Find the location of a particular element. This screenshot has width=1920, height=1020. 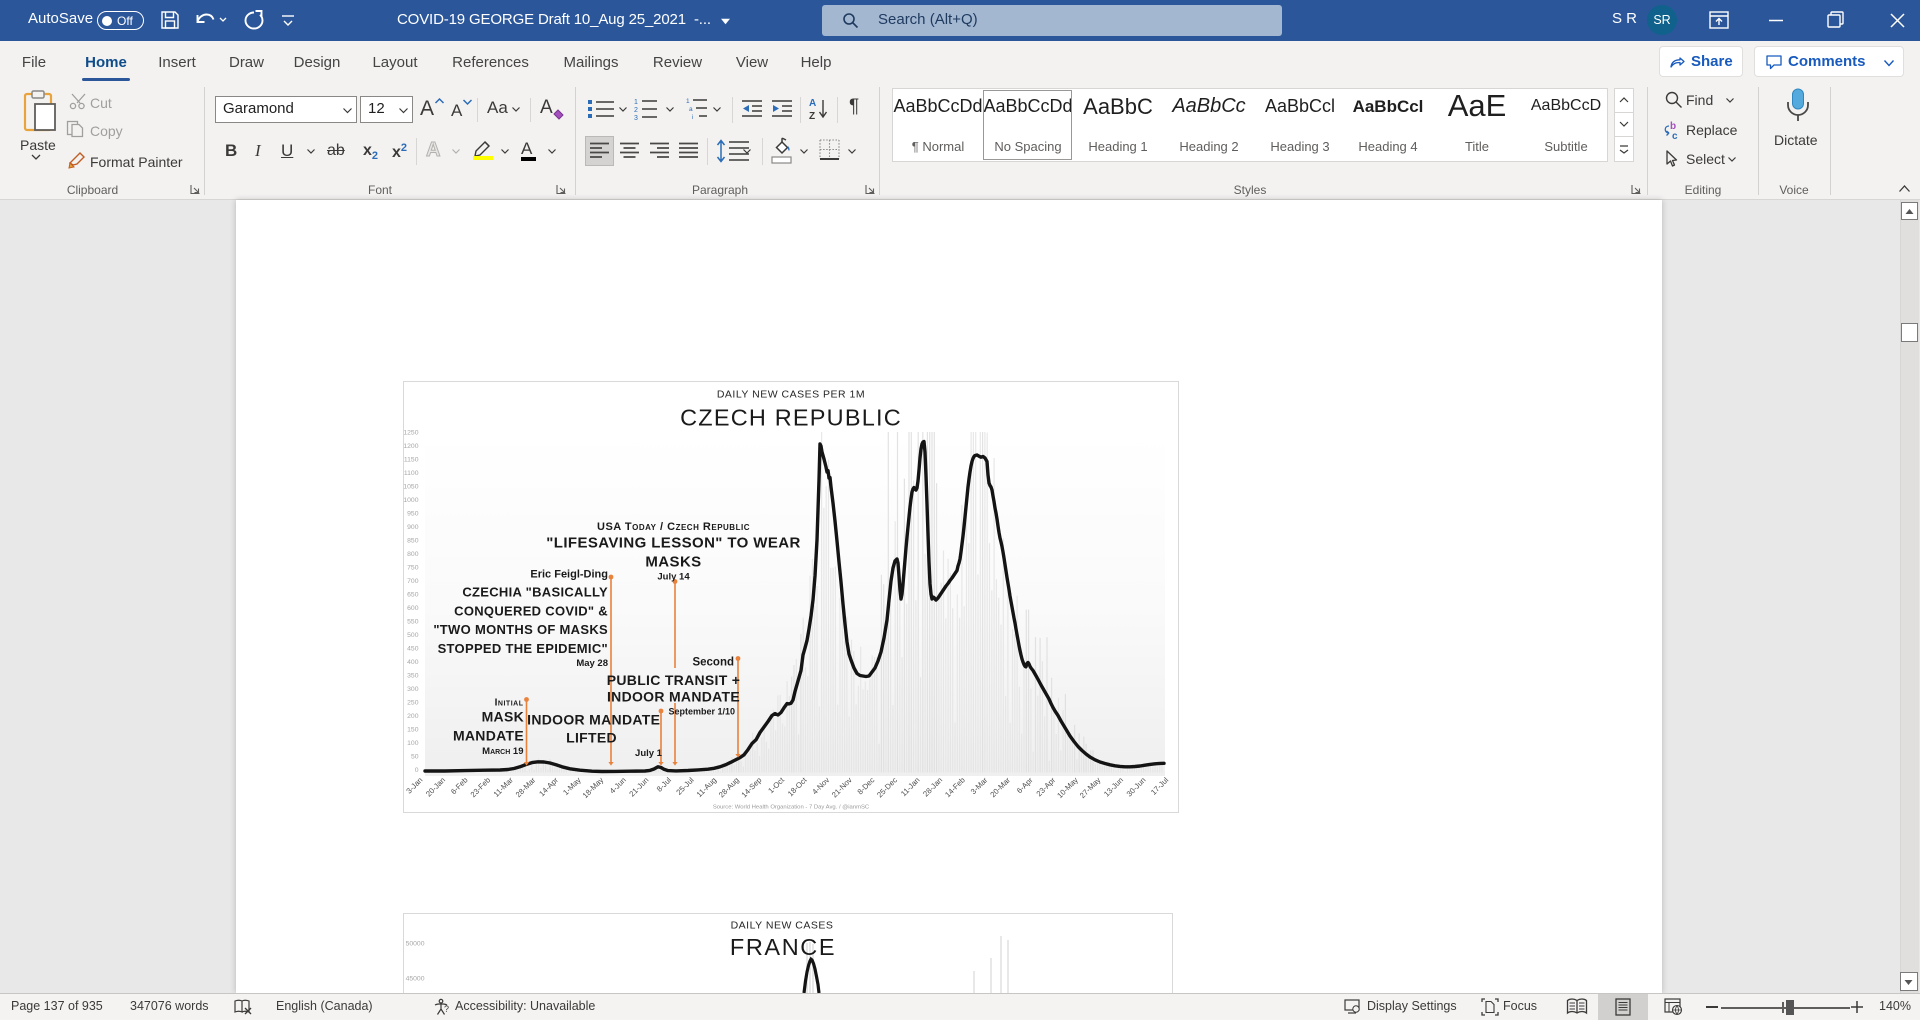

svg-text: 350 is located at coordinates (413, 676).